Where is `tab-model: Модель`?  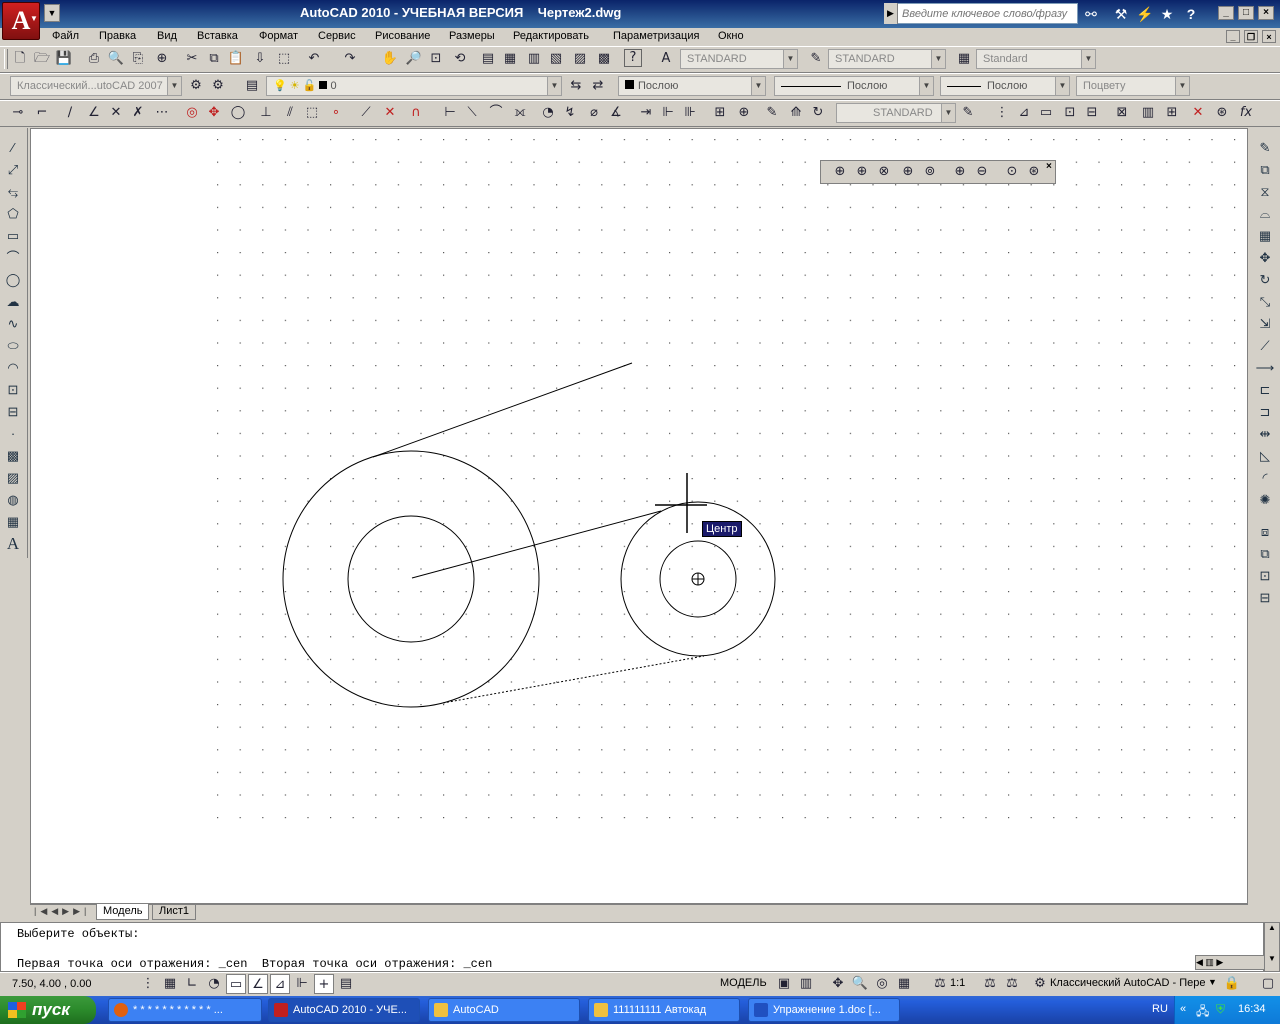 tab-model: Модель is located at coordinates (123, 912).